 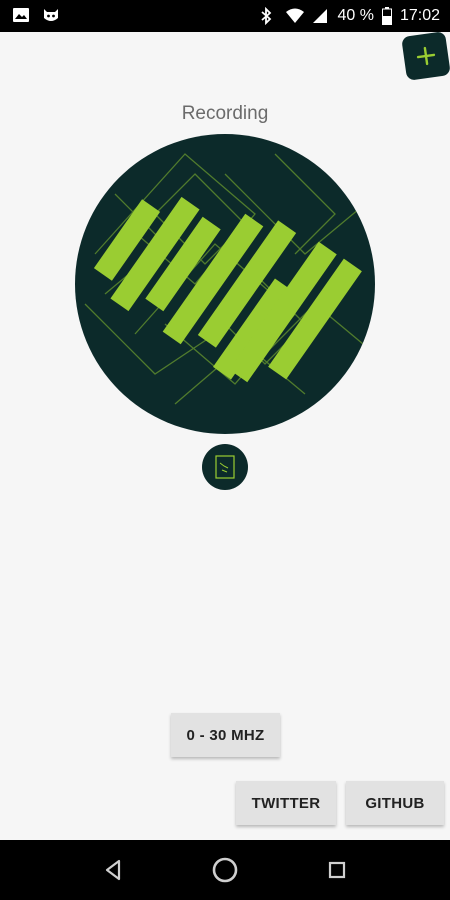 I want to click on navigation-bar, so click(x=225, y=870).